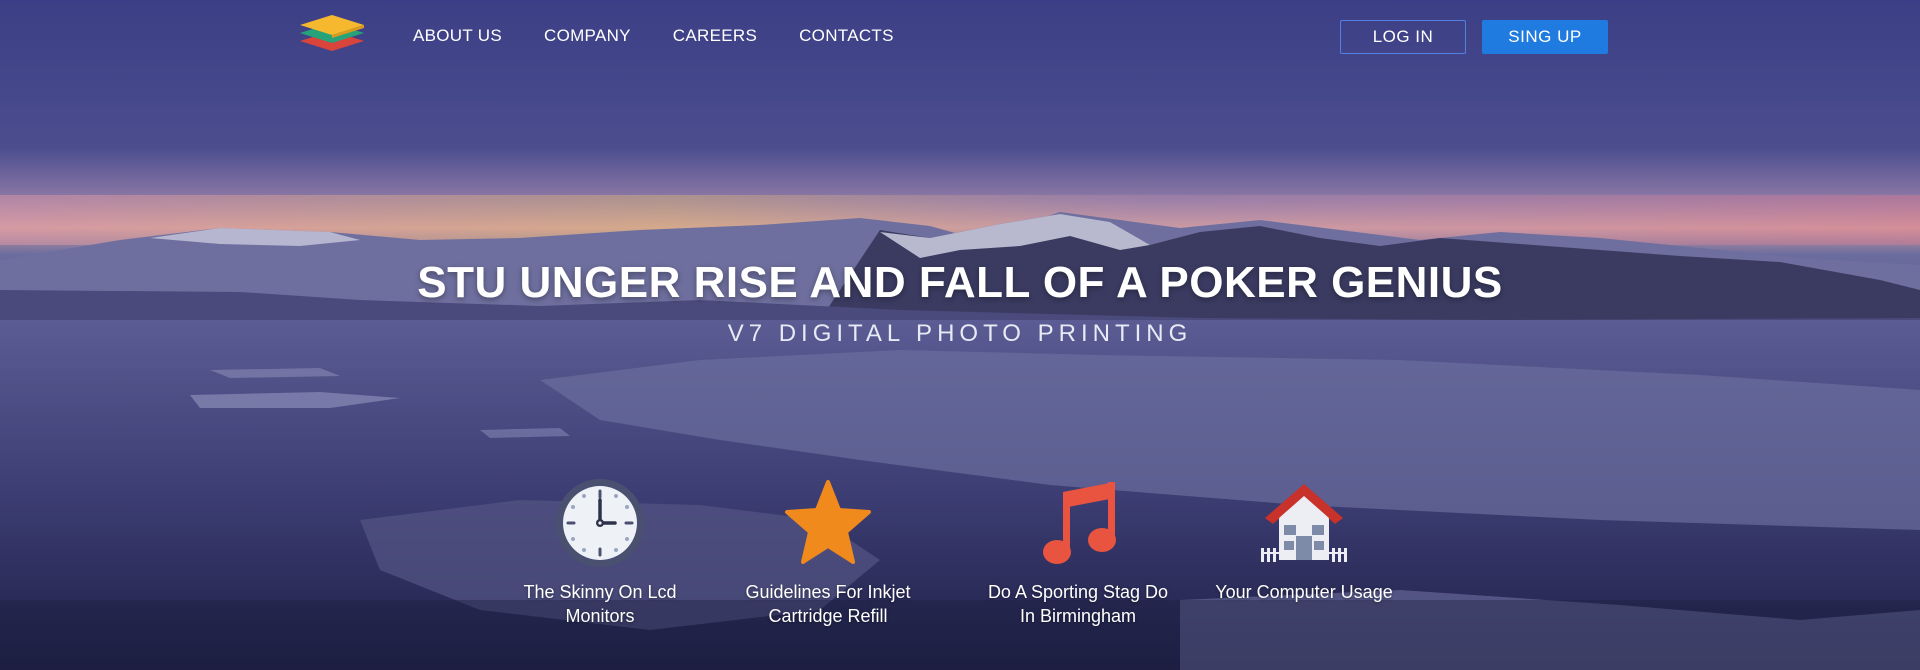 The height and width of the screenshot is (670, 1920). What do you see at coordinates (828, 604) in the screenshot?
I see `feature-label: Guidelines For Inkjet Cartridge Refill` at bounding box center [828, 604].